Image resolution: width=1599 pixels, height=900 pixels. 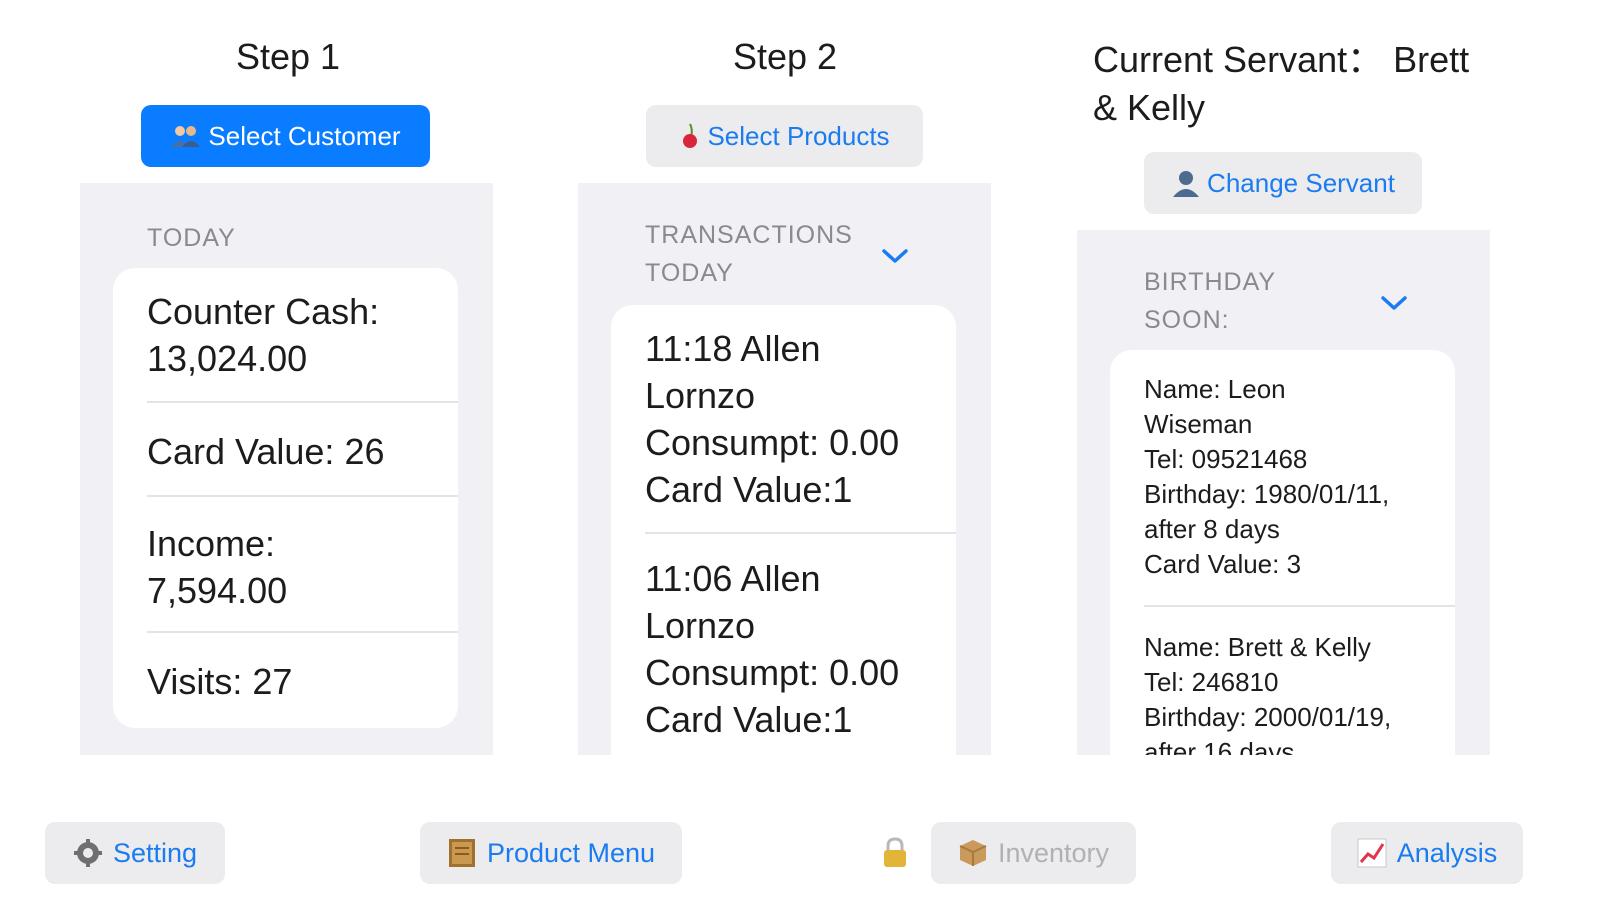 What do you see at coordinates (1281, 59) in the screenshot?
I see `current-servant-line1: Current Servant： Brett` at bounding box center [1281, 59].